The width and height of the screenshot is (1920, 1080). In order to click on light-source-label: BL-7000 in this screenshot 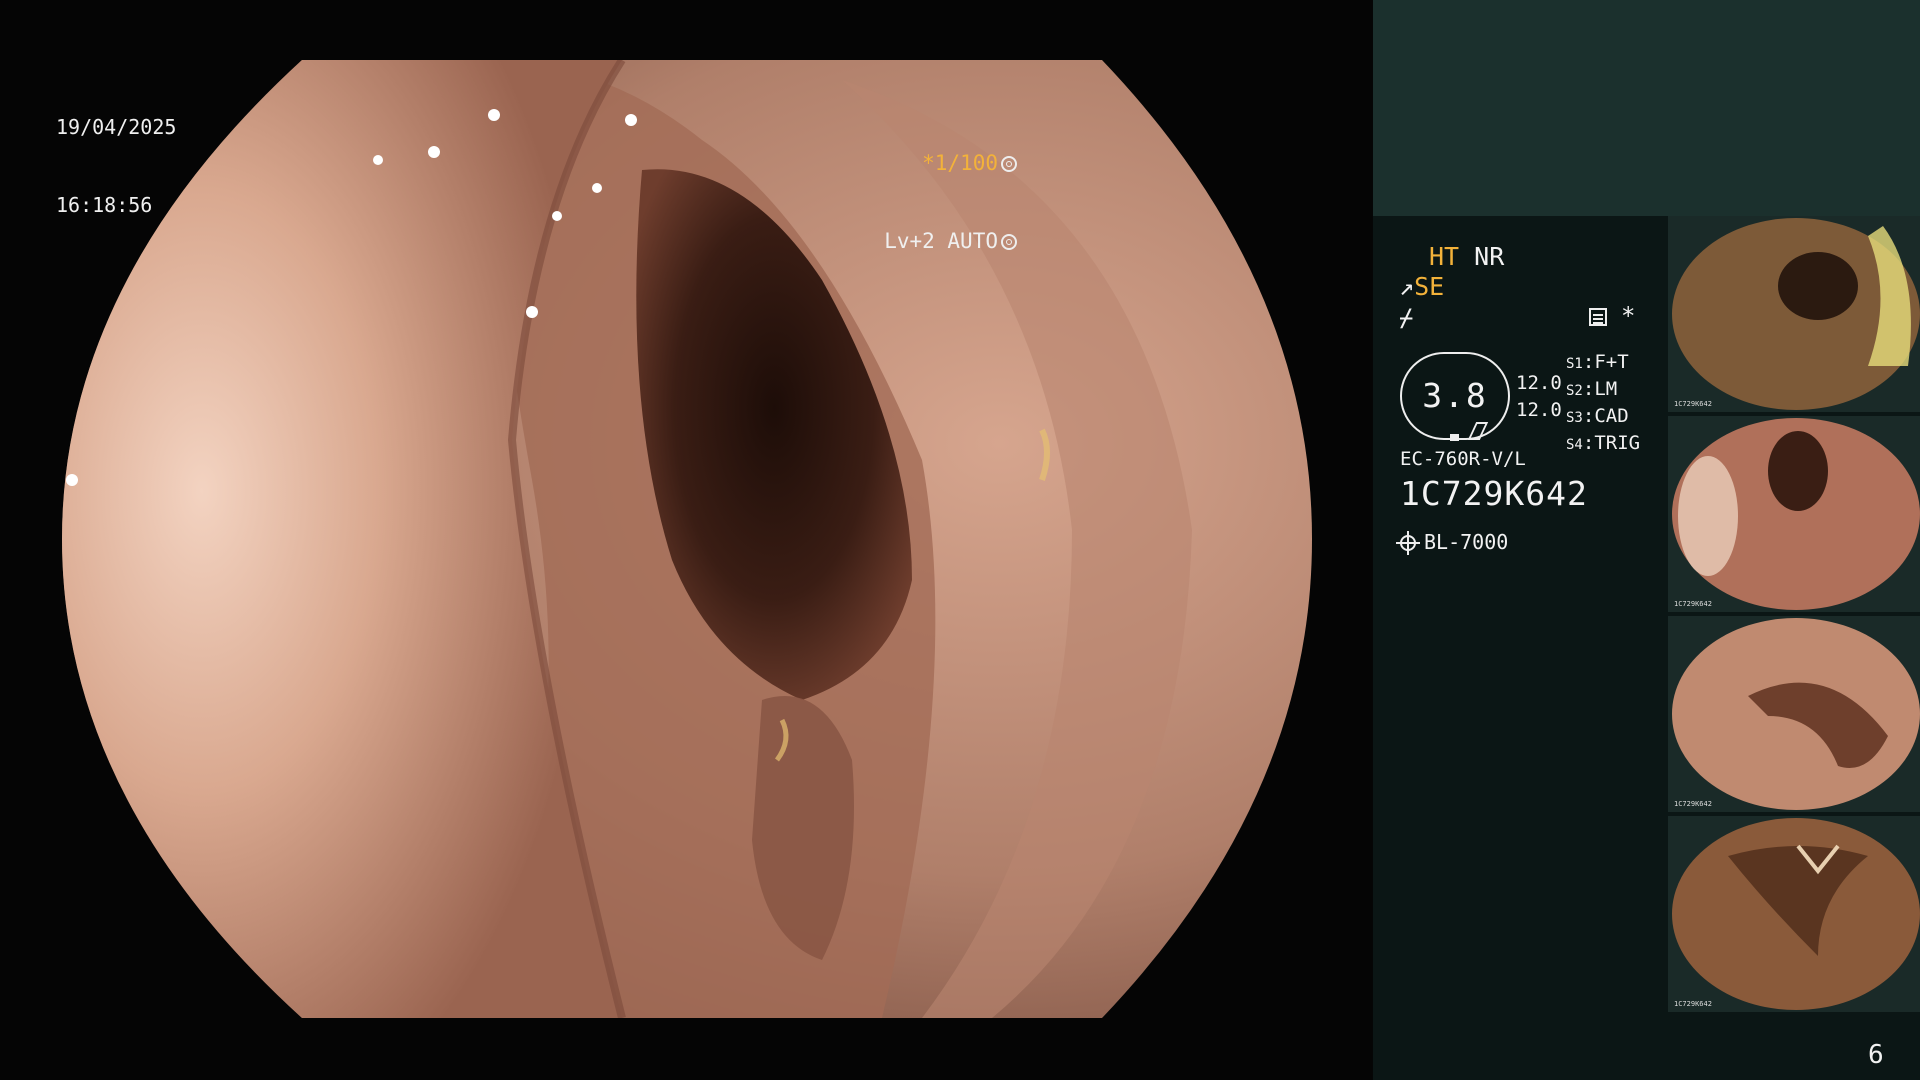, I will do `click(1466, 542)`.